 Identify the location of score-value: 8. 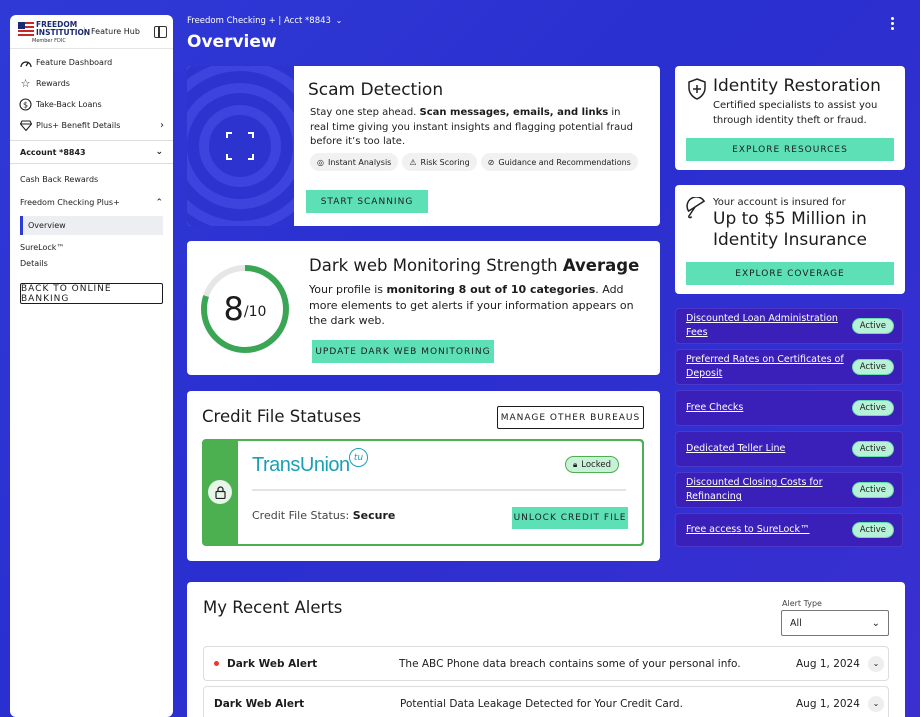
(233, 309).